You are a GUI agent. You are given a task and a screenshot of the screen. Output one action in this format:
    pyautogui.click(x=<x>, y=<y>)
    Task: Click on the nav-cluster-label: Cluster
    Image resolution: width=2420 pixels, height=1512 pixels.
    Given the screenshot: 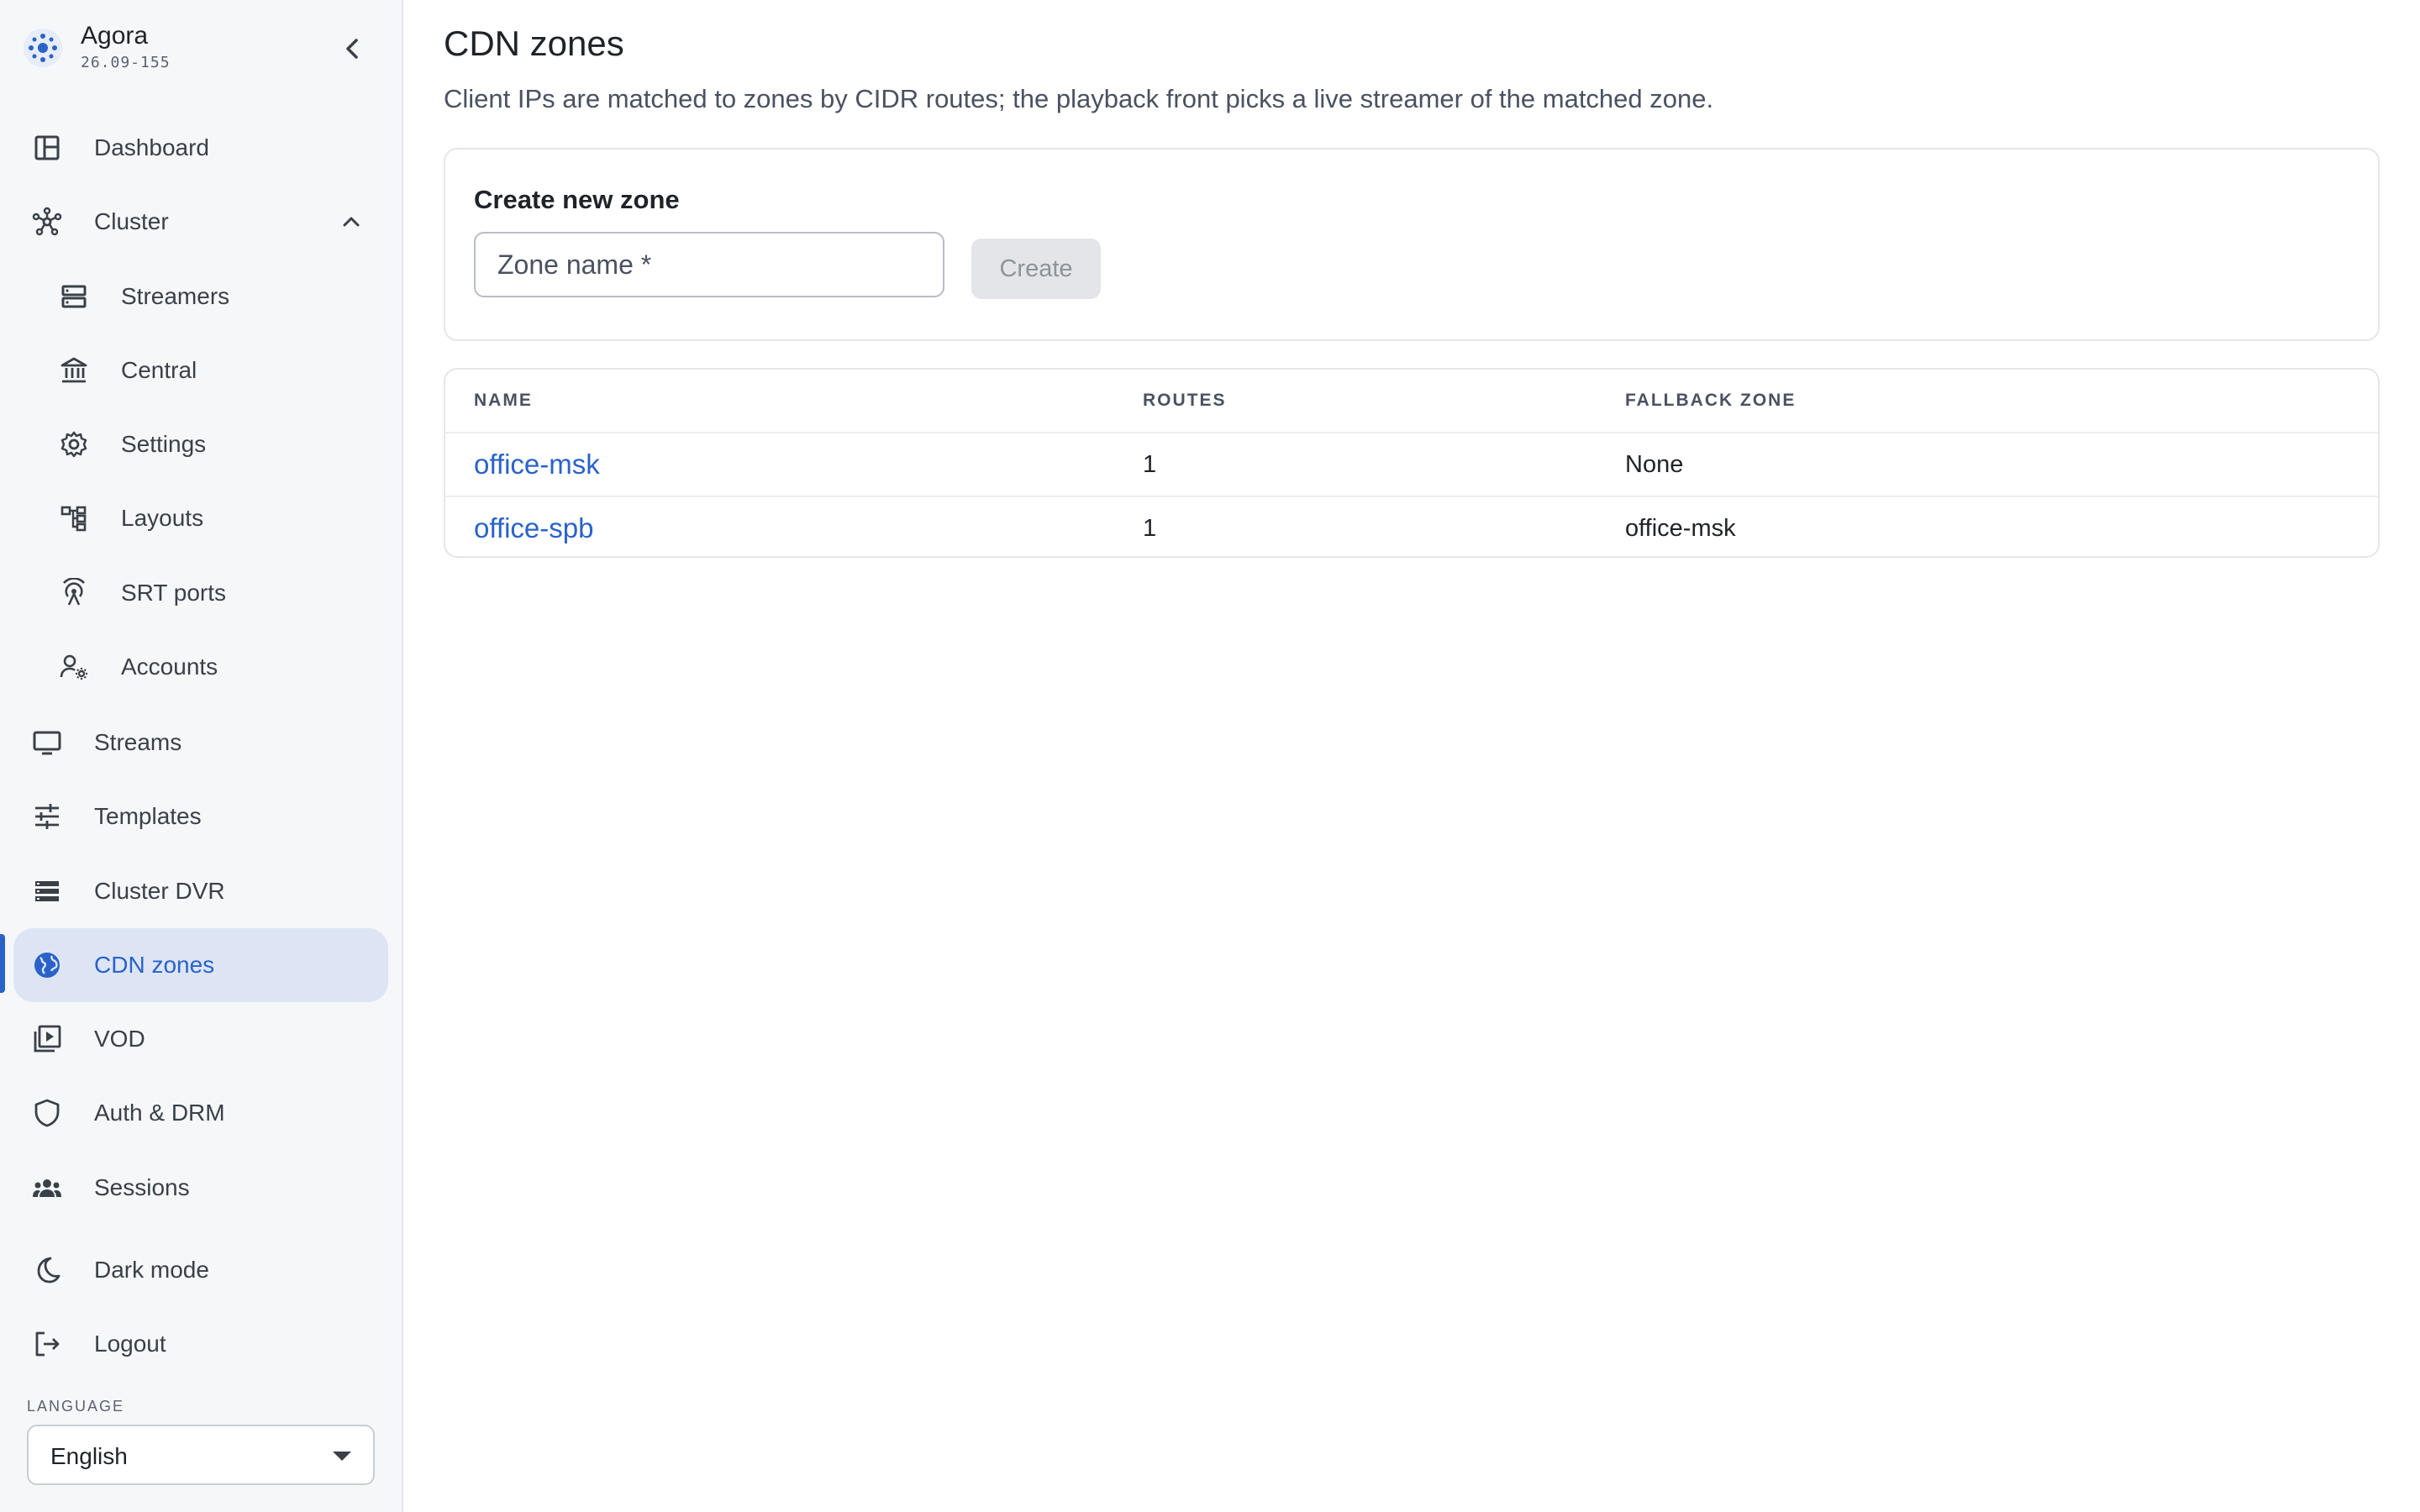 What is the action you would take?
    pyautogui.click(x=131, y=221)
    